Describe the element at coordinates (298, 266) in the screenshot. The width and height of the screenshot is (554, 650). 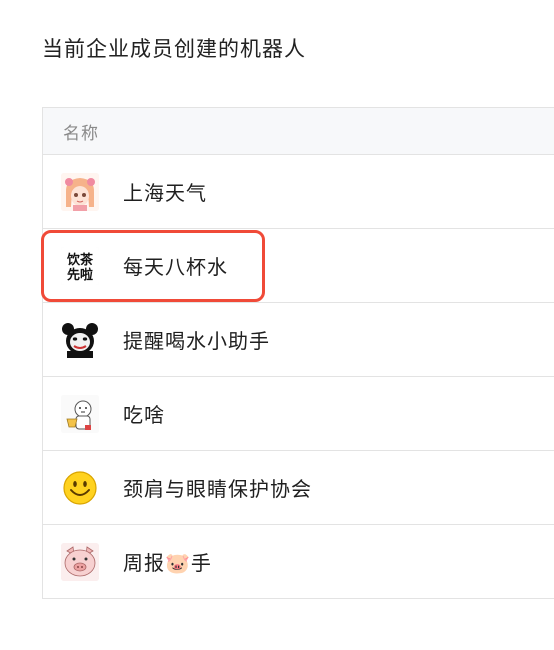
I see `table-row: 饮茶 先啦 每天八杯水` at that location.